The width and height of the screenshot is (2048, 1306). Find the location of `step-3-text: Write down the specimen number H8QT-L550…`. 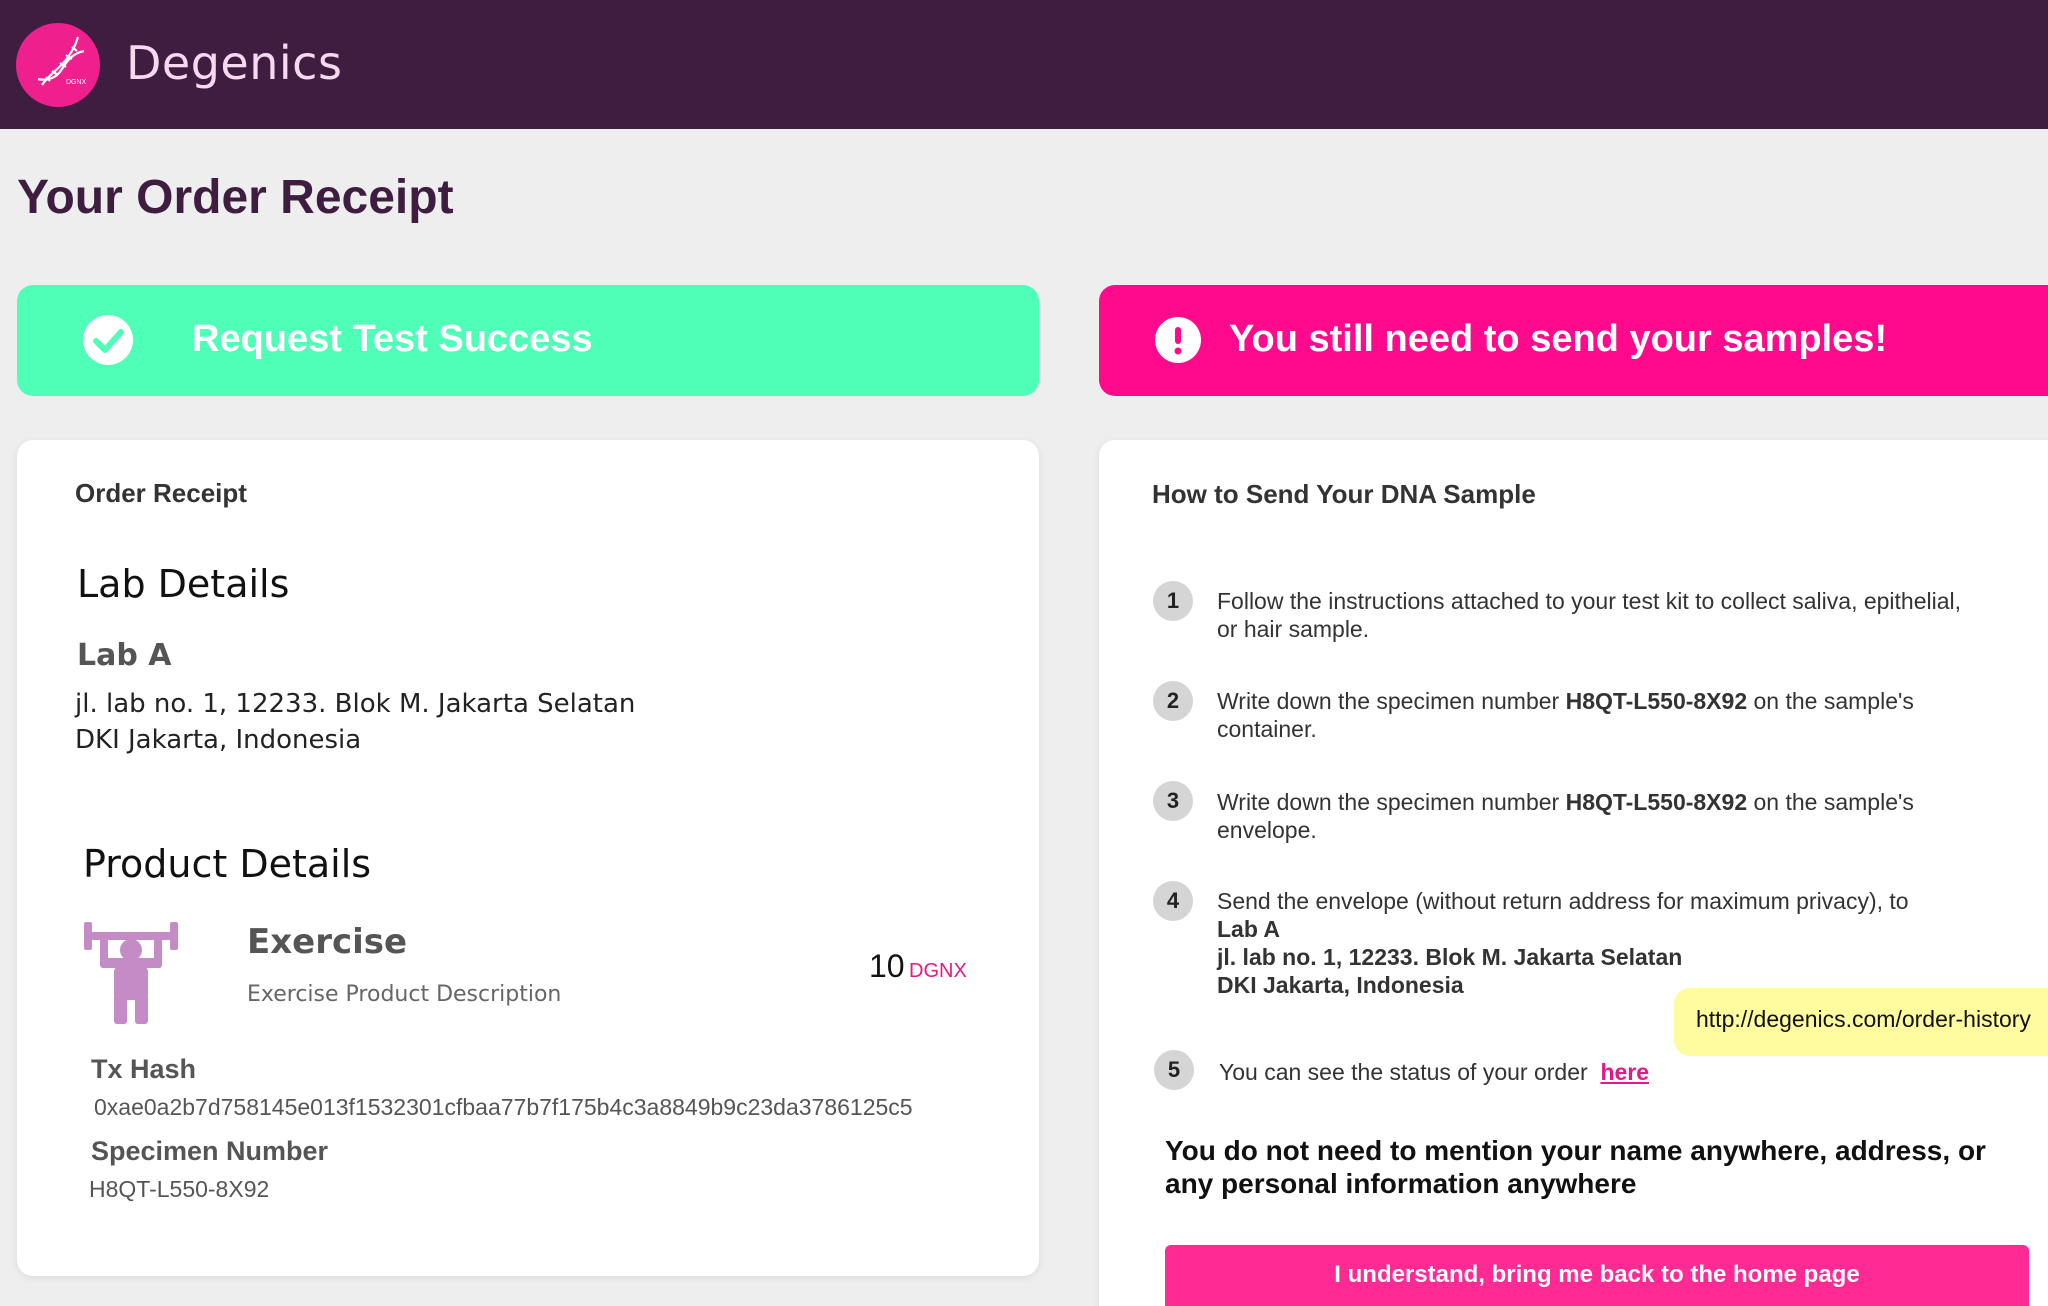

step-3-text: Write down the specimen number H8QT-L550… is located at coordinates (1565, 816).